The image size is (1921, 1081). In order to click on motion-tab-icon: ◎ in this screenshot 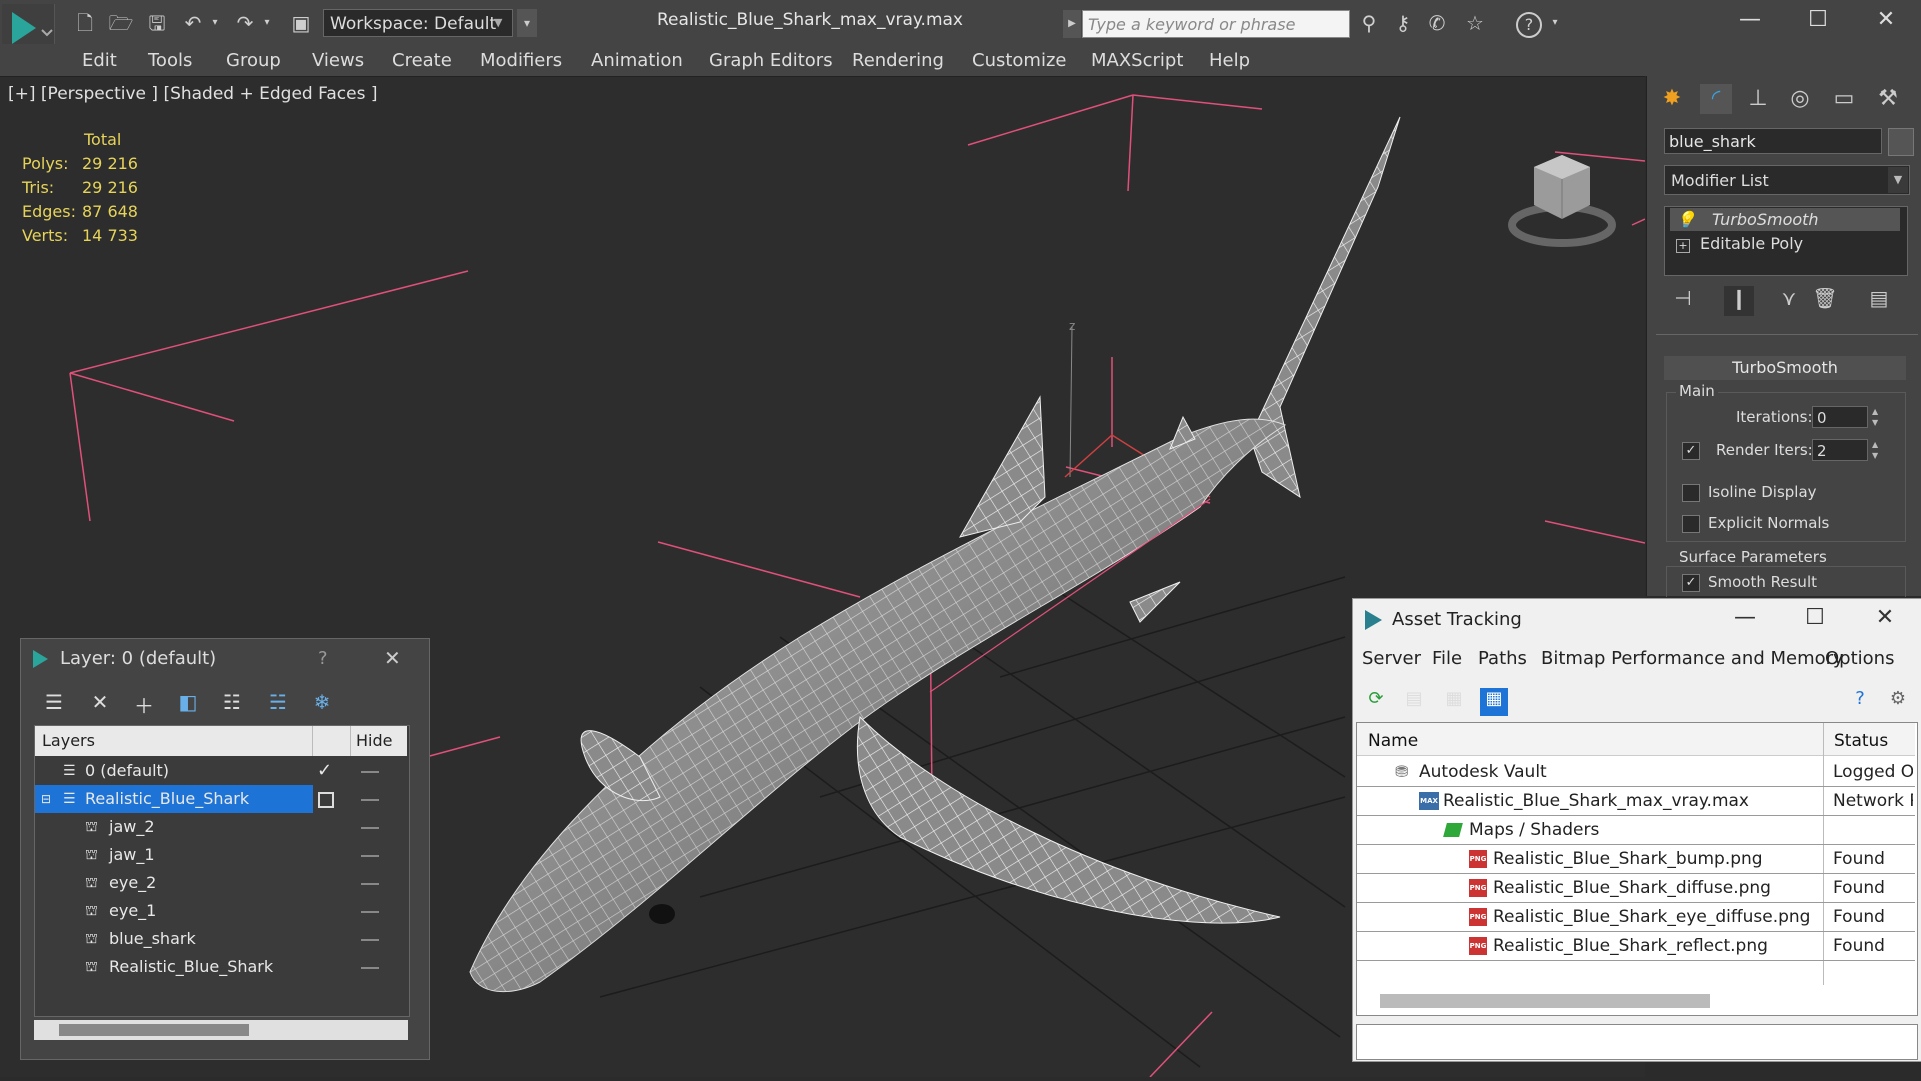, I will do `click(1800, 99)`.